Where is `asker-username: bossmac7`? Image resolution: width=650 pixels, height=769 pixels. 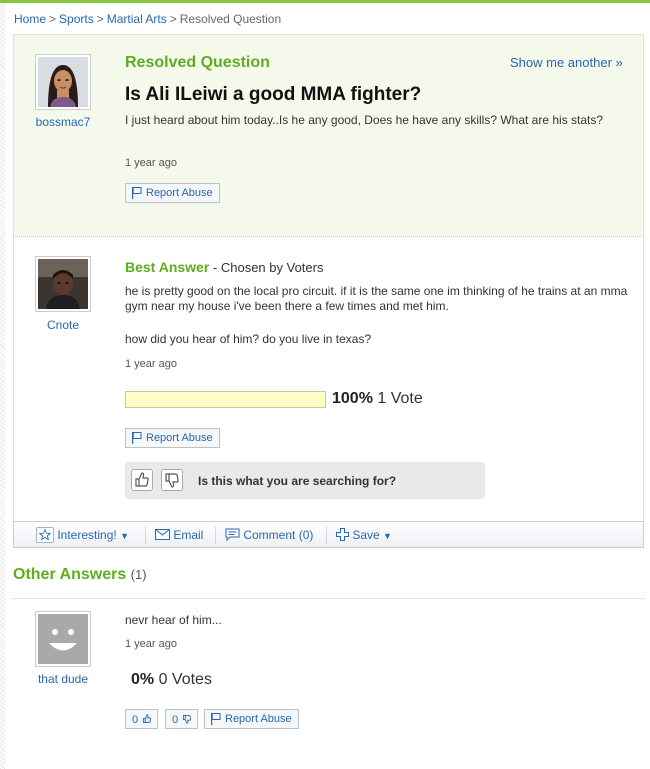 asker-username: bossmac7 is located at coordinates (63, 122).